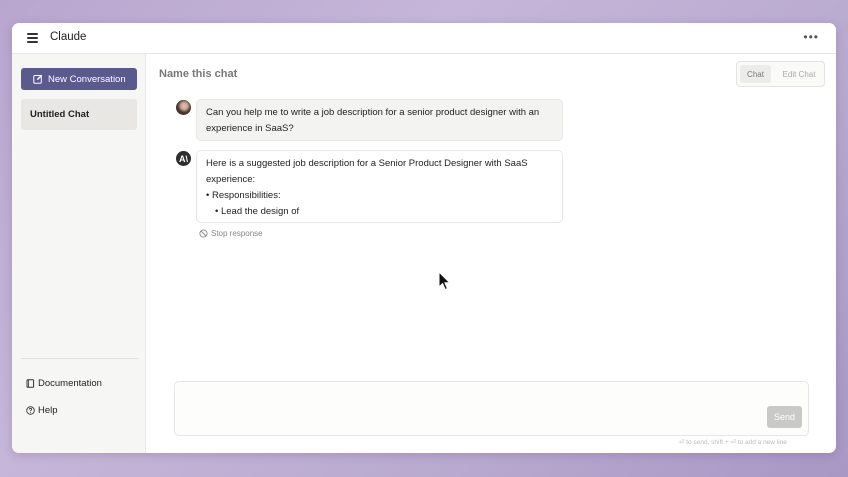 The width and height of the screenshot is (848, 477). What do you see at coordinates (811, 37) in the screenshot?
I see `more-options-icon: •••` at bounding box center [811, 37].